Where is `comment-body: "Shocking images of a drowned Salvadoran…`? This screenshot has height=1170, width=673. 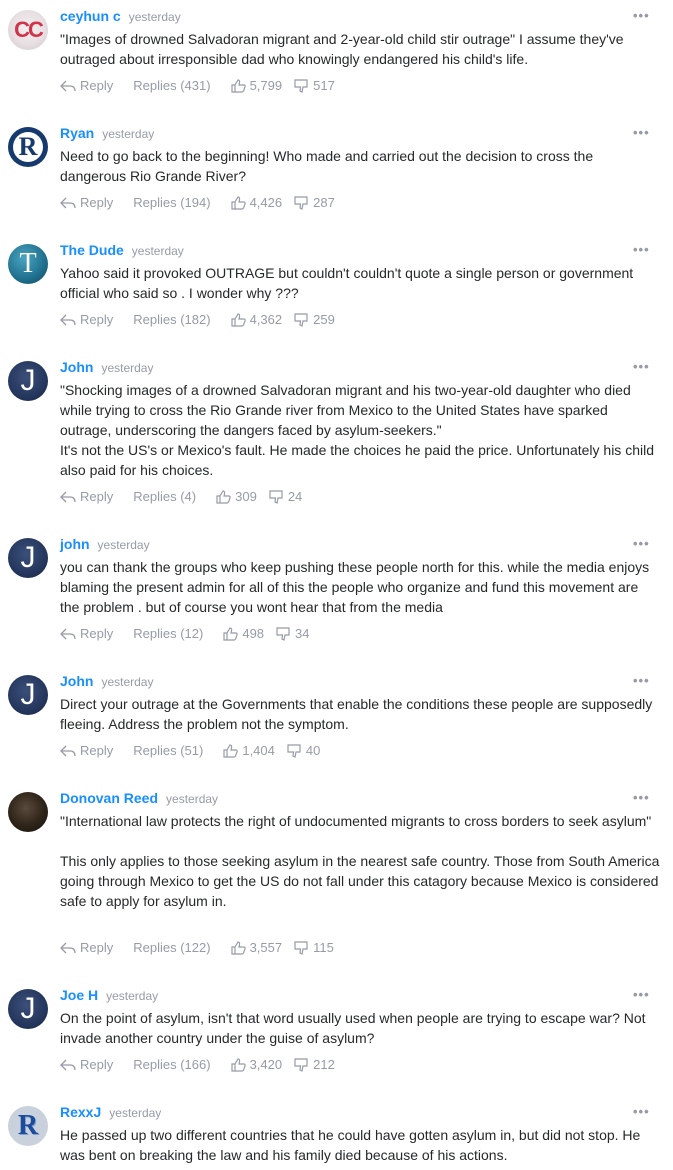 comment-body: "Shocking images of a drowned Salvadoran… is located at coordinates (360, 430).